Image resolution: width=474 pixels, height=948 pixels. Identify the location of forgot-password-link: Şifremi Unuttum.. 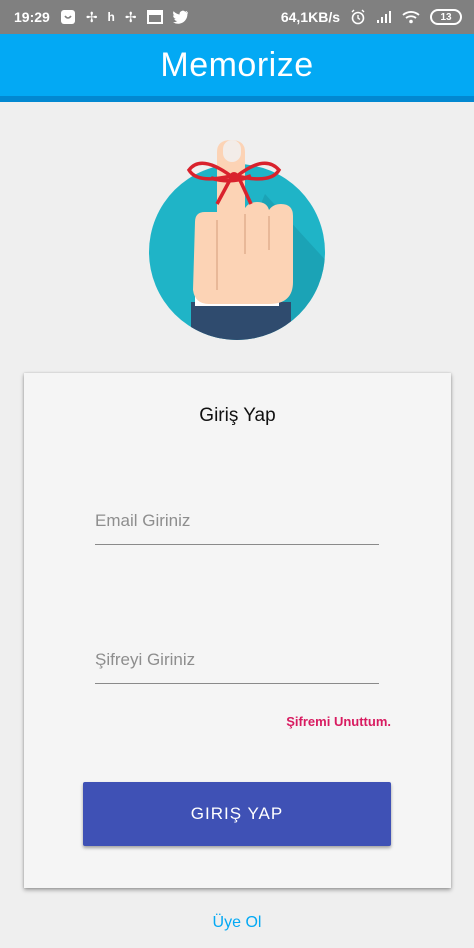
(338, 721).